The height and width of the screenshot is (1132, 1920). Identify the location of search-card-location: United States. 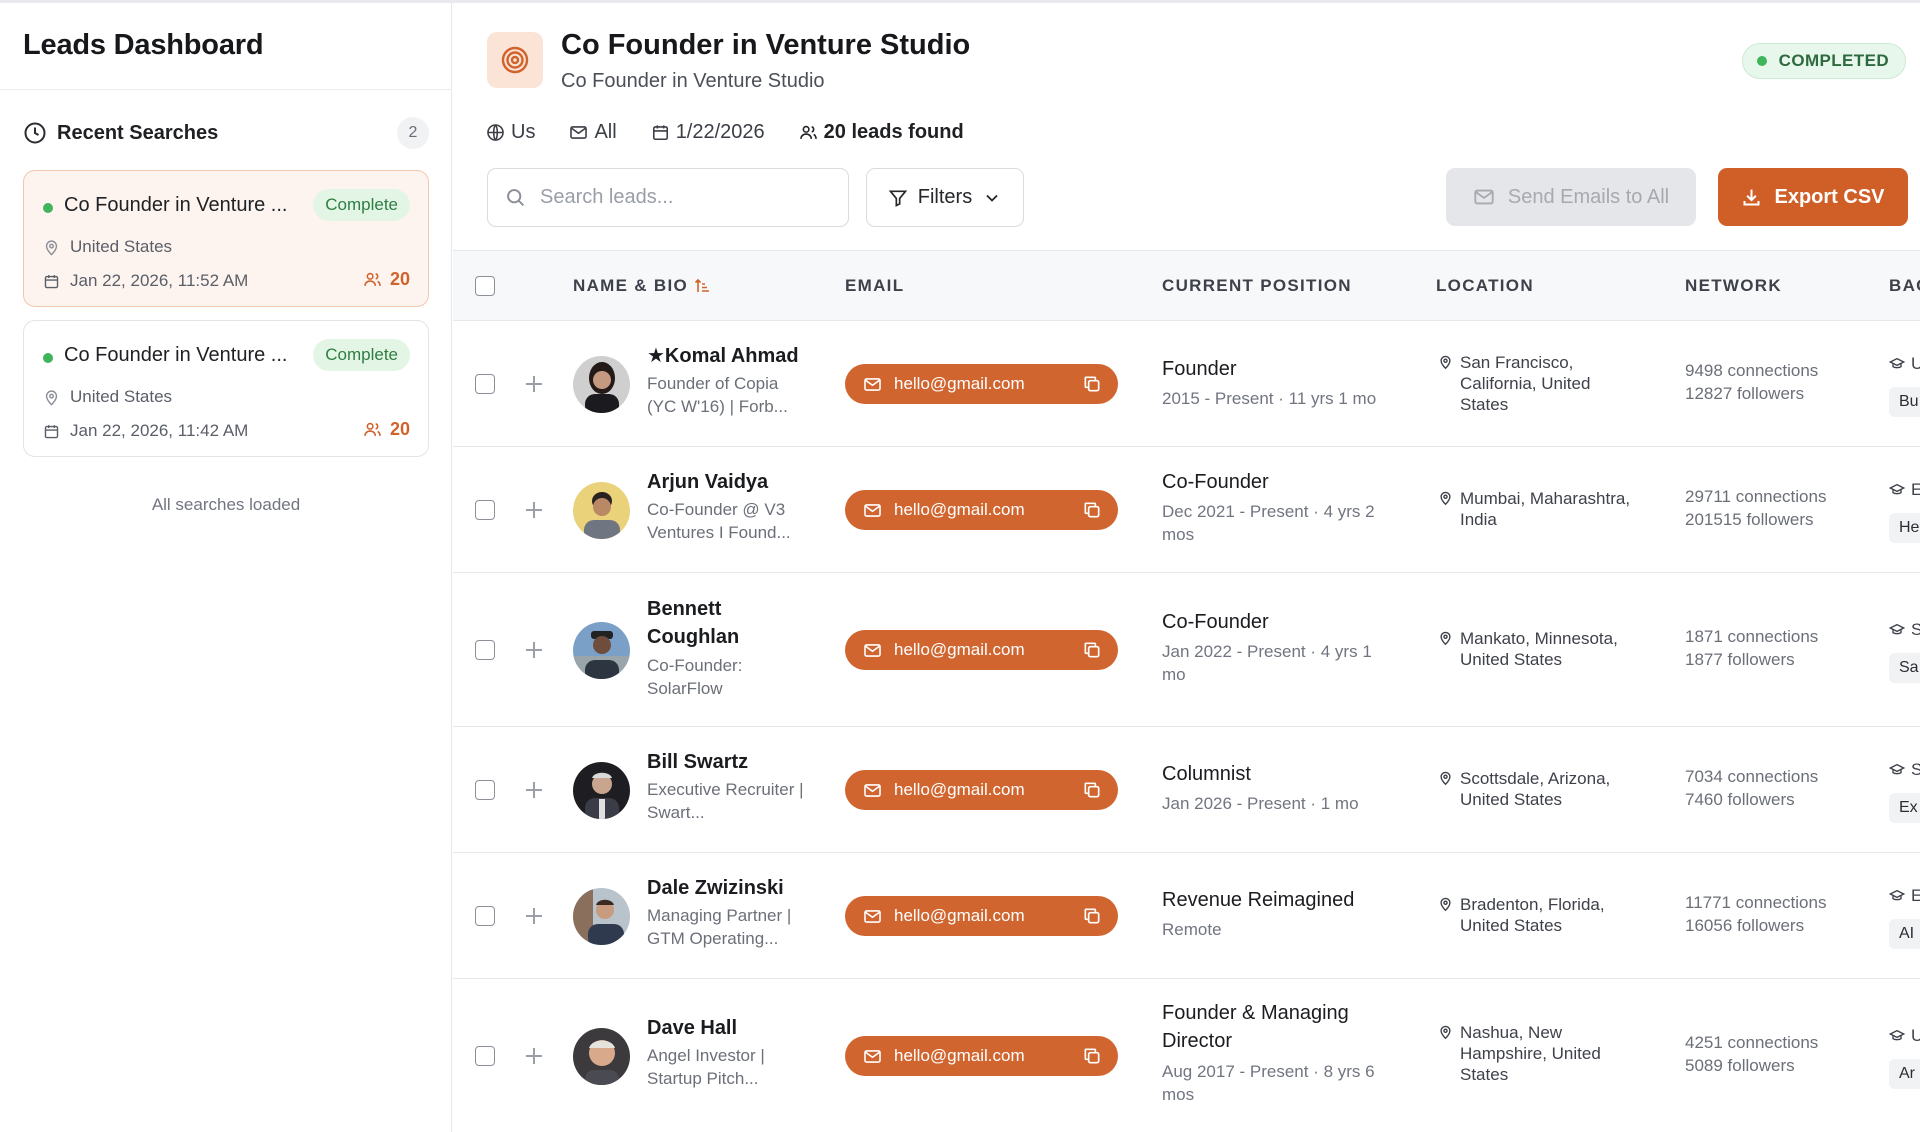
(107, 247).